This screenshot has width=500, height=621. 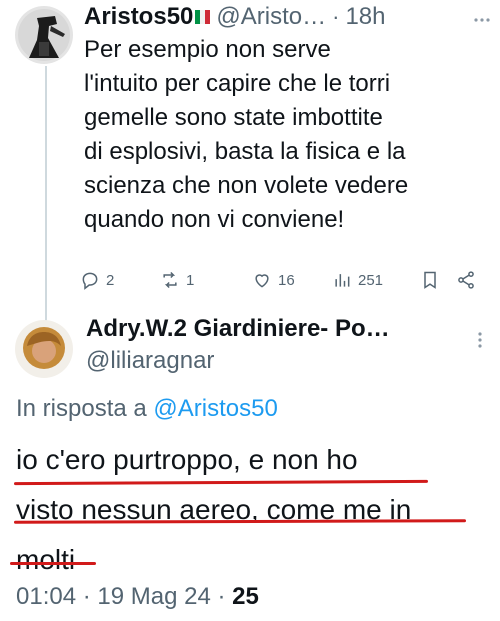 I want to click on tweet-text-line: l'intuito per capire che le torri, so click(x=237, y=83).